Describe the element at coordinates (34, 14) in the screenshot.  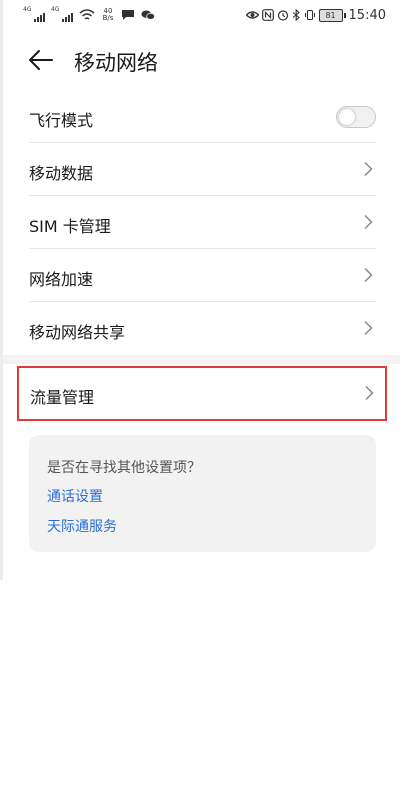
I see `sim1-signal-icon: 4G` at that location.